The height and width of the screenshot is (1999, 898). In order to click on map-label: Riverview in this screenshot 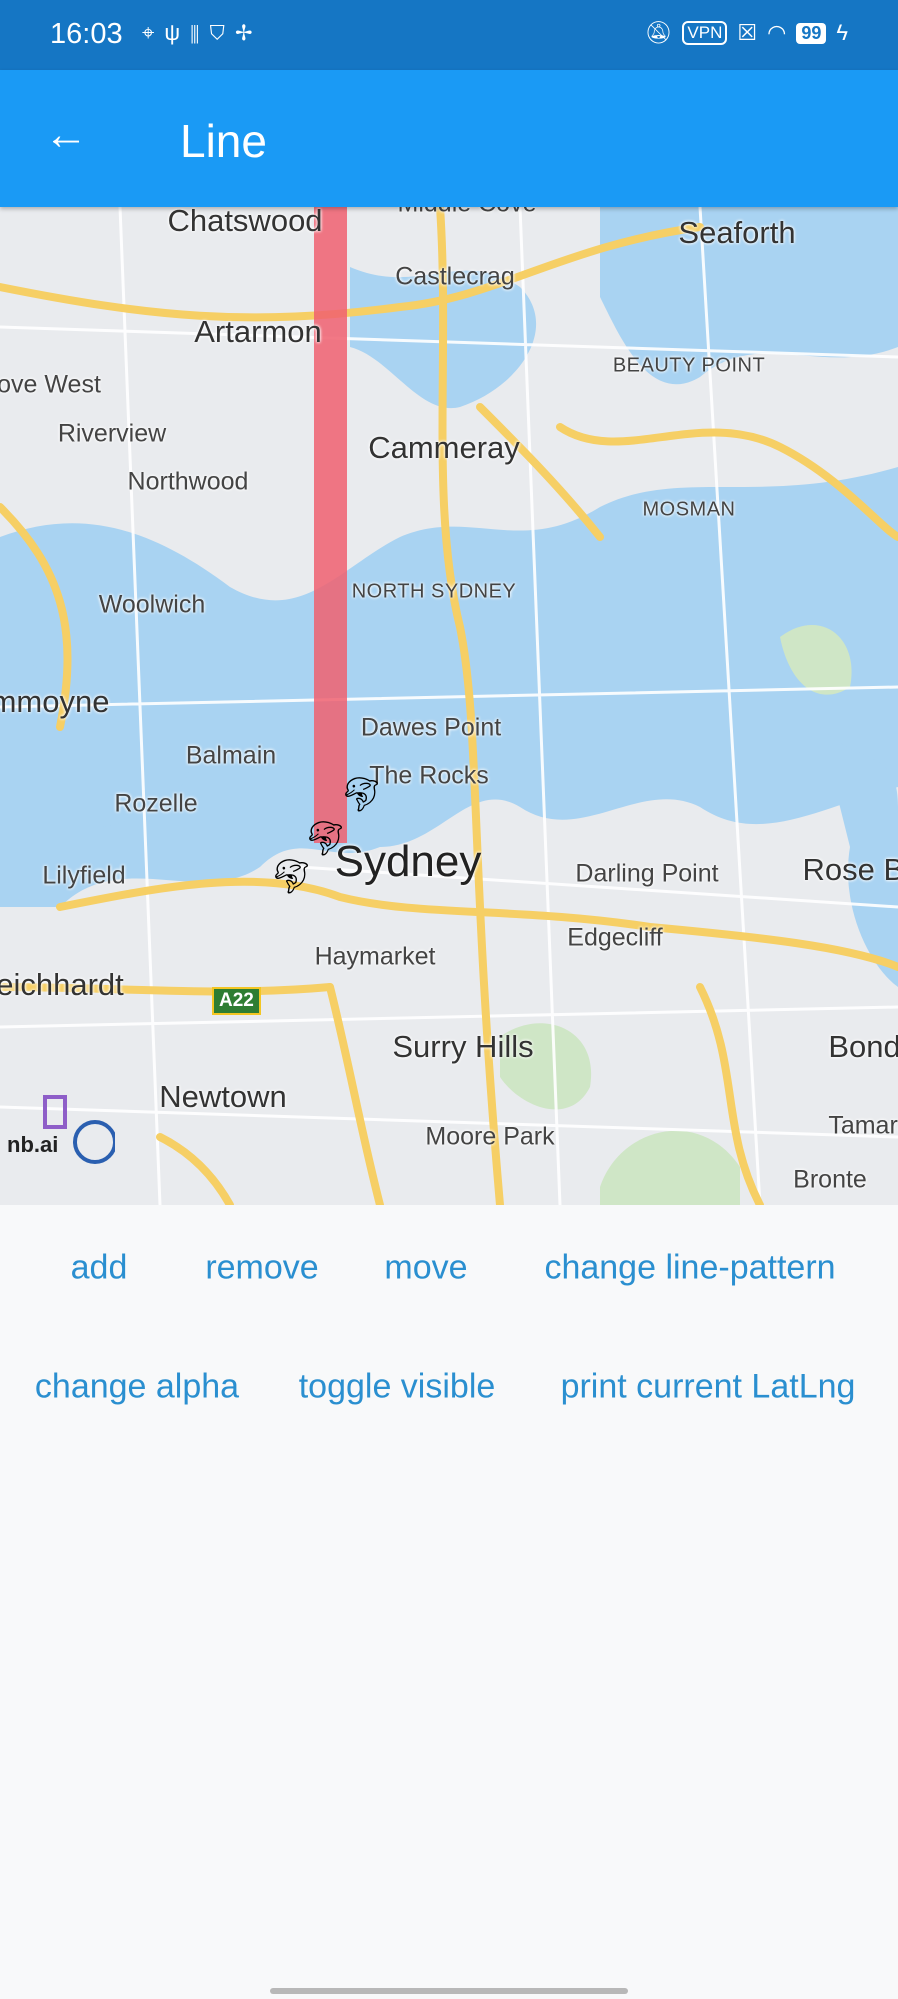, I will do `click(112, 433)`.